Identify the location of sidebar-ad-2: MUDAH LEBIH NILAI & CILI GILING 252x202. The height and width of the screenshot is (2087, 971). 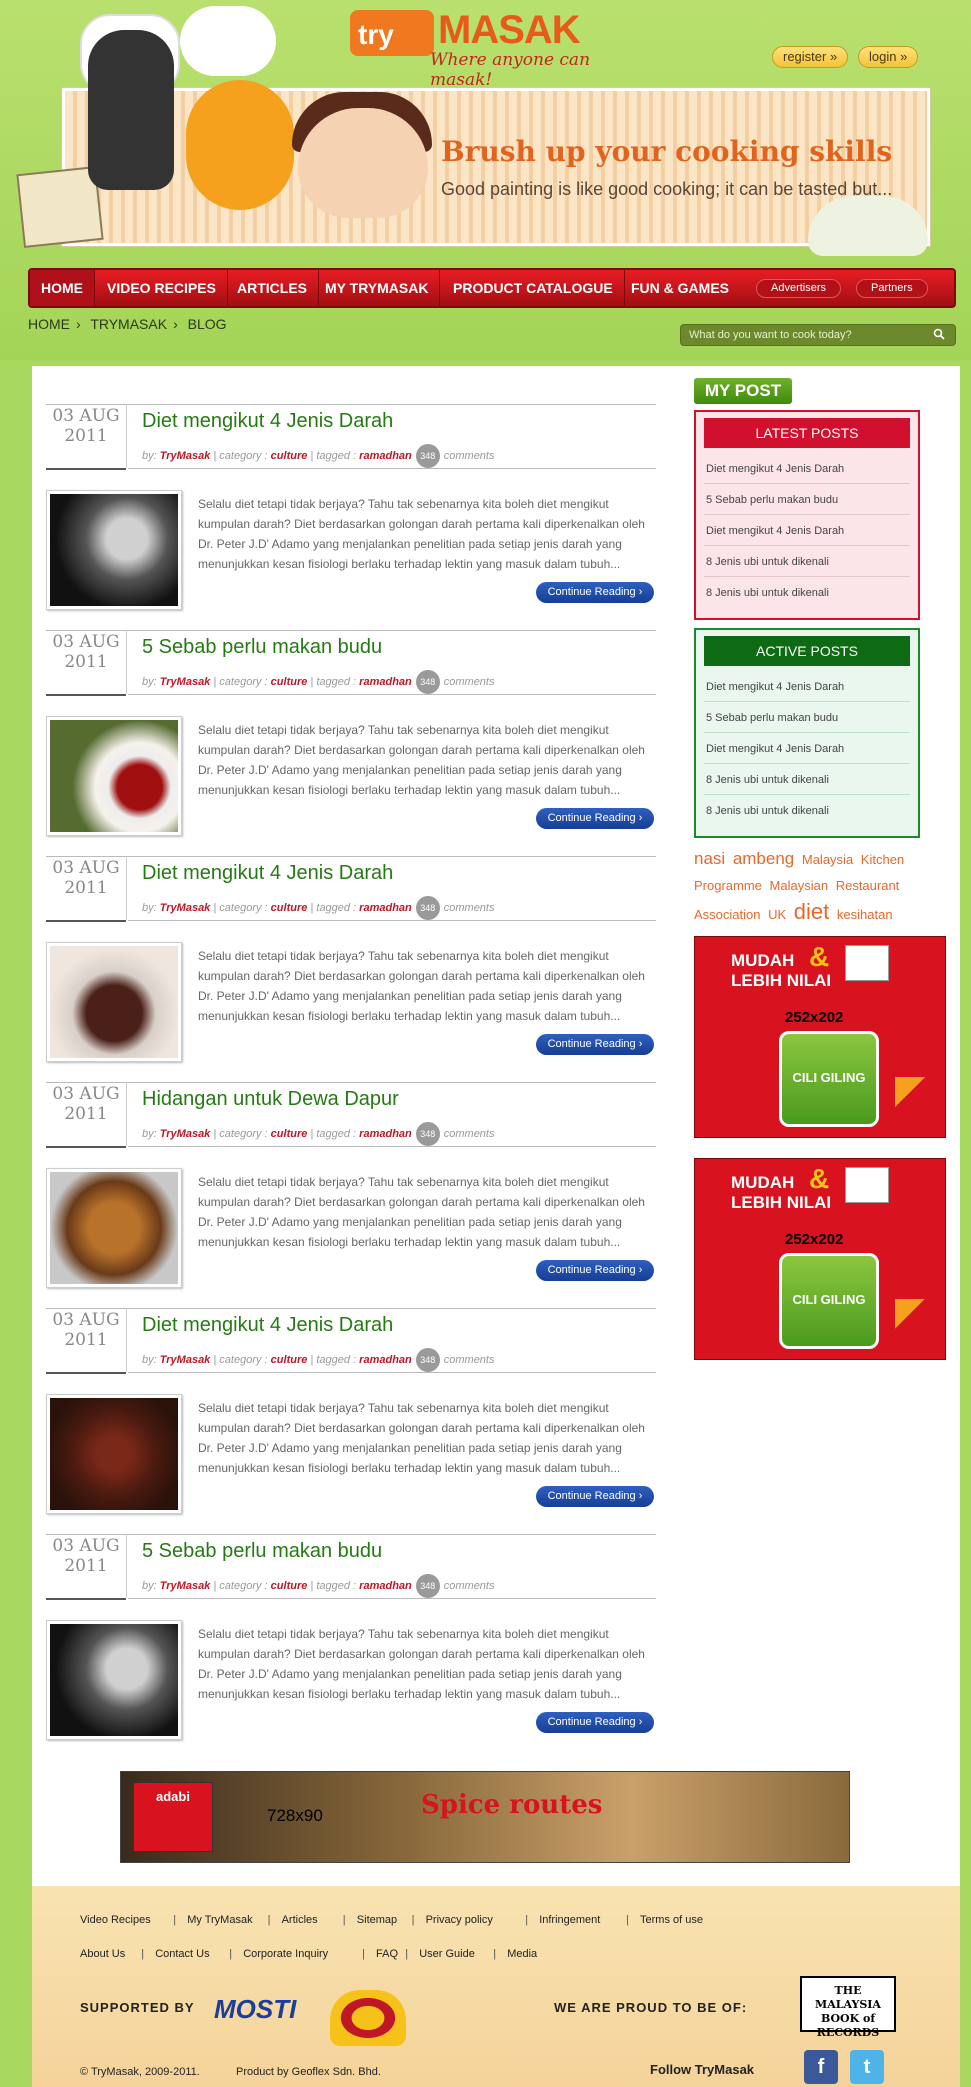
(820, 1259).